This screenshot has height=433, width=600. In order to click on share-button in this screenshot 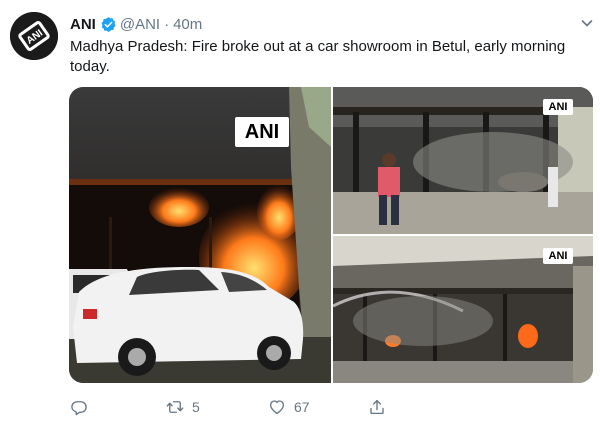, I will do `click(377, 407)`.